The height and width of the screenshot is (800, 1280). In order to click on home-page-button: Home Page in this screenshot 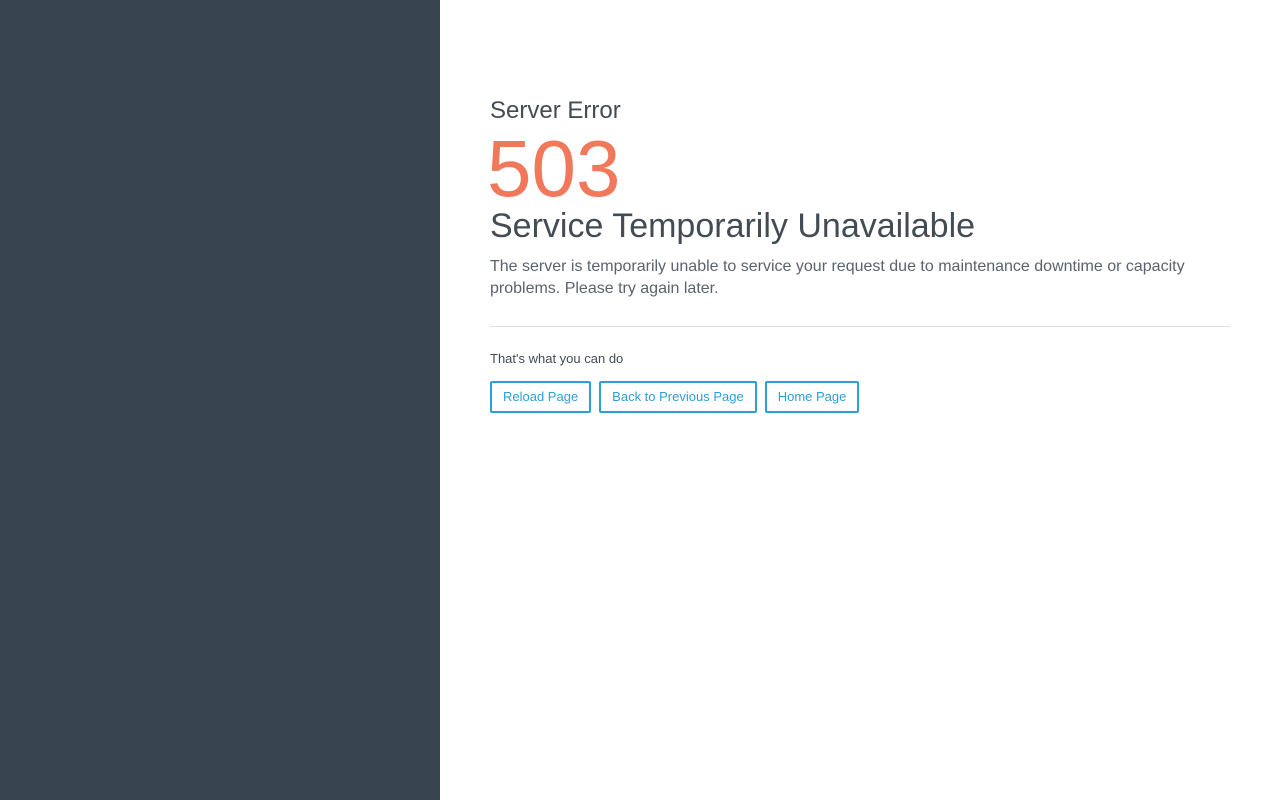, I will do `click(812, 397)`.